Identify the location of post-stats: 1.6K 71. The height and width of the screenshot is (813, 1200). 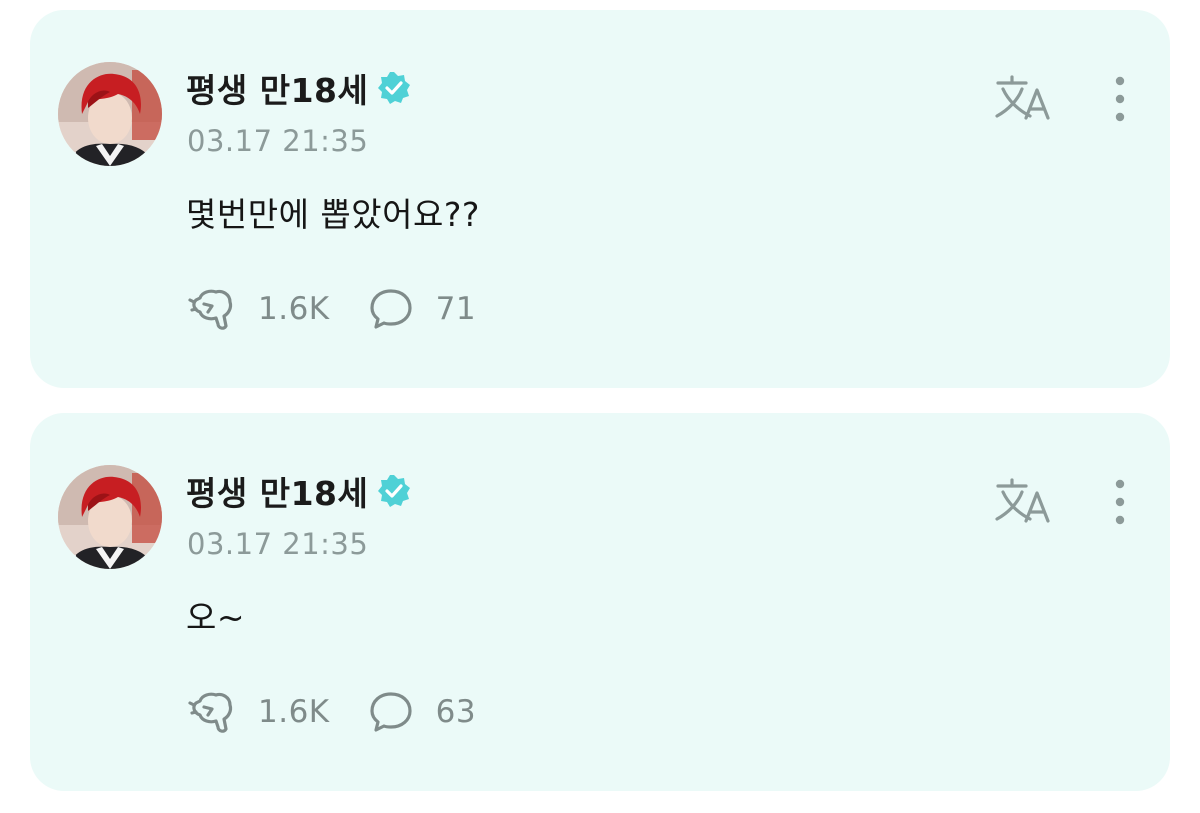
(332, 309).